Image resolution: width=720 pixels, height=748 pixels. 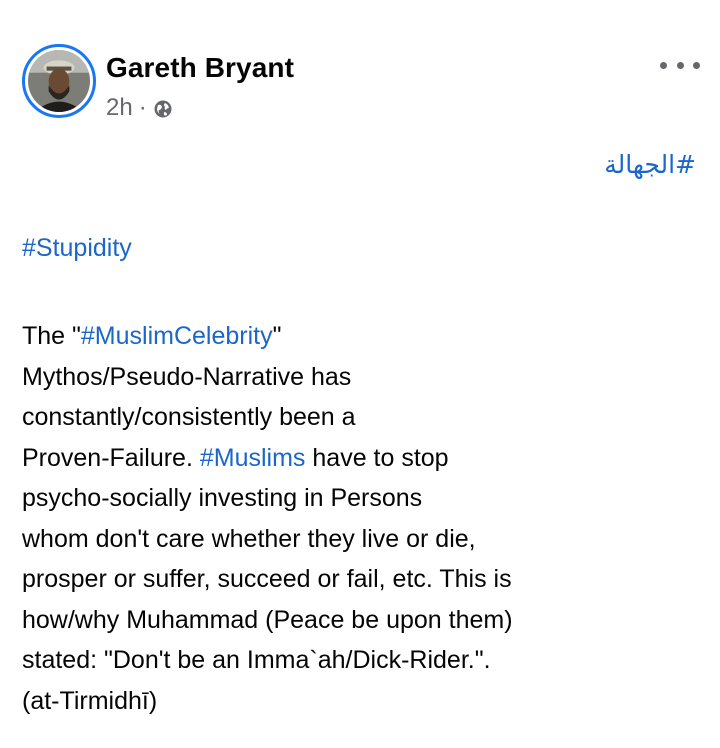 What do you see at coordinates (362, 336) in the screenshot?
I see `body-line: The "#MuslimCelebrity"` at bounding box center [362, 336].